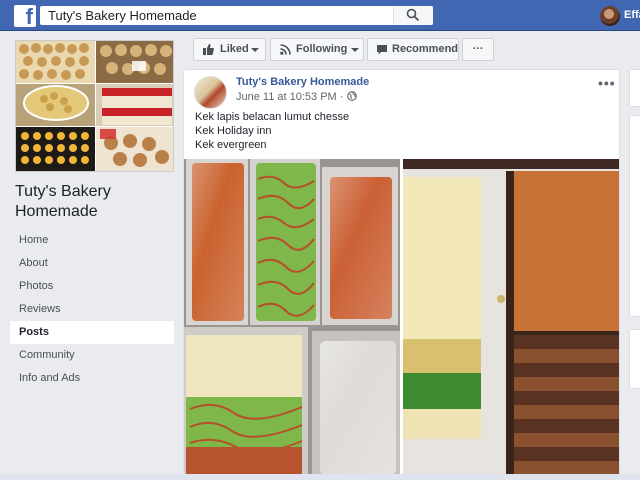 Image resolution: width=640 pixels, height=480 pixels. I want to click on page-title: Tuty's Bakery Homemade, so click(97, 202).